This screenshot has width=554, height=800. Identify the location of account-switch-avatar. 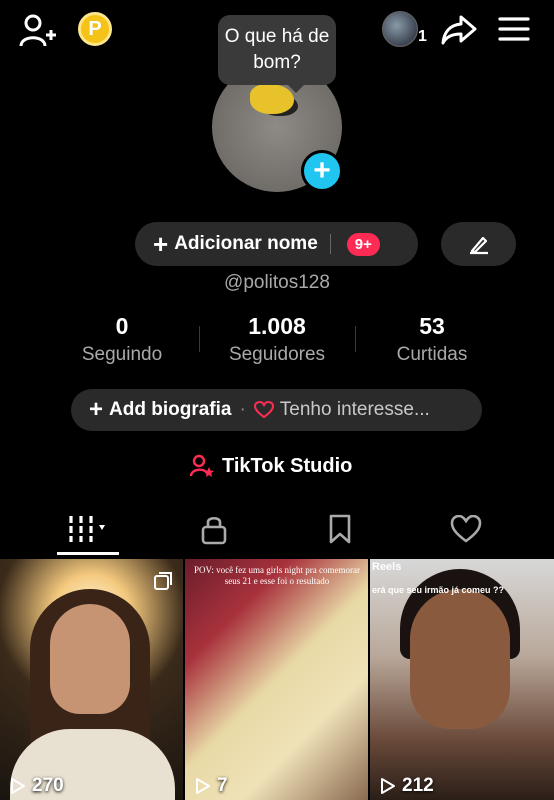
(400, 29).